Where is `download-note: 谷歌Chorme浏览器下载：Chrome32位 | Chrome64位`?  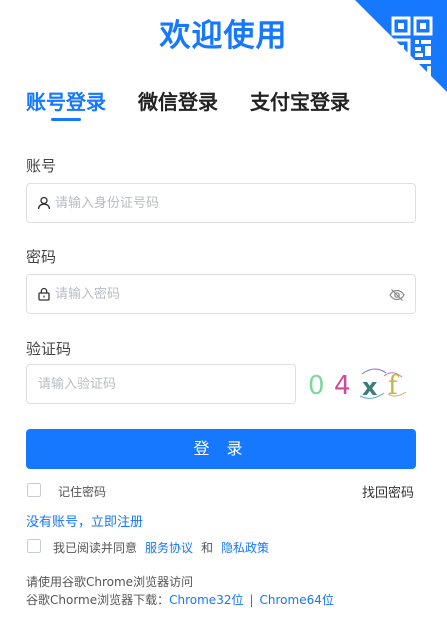
download-note: 谷歌Chorme浏览器下载：Chrome32位 | Chrome64位 is located at coordinates (180, 599).